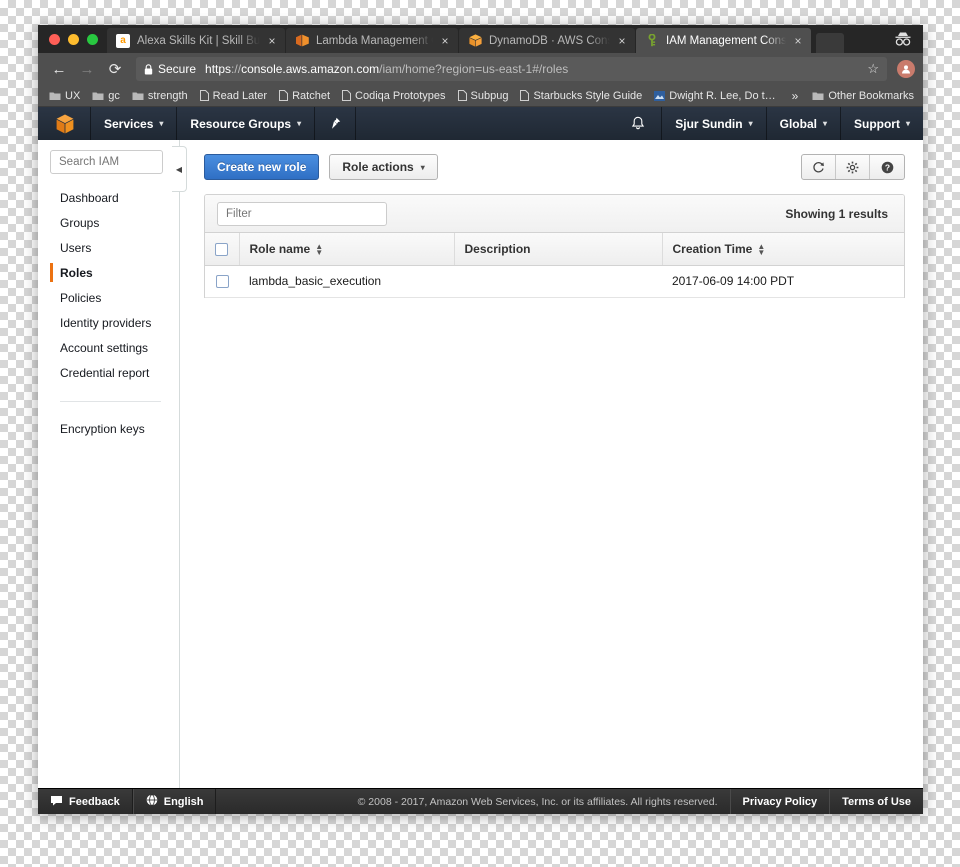 This screenshot has height=867, width=960. I want to click on help-button: ?, so click(887, 167).